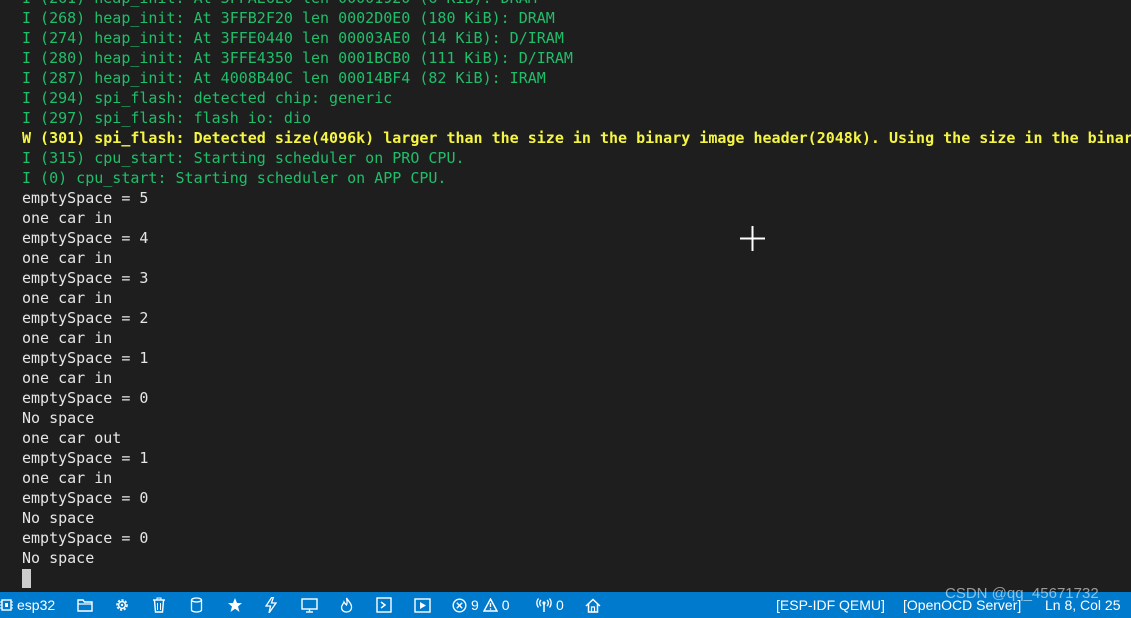  I want to click on fullclean-button, so click(159, 605).